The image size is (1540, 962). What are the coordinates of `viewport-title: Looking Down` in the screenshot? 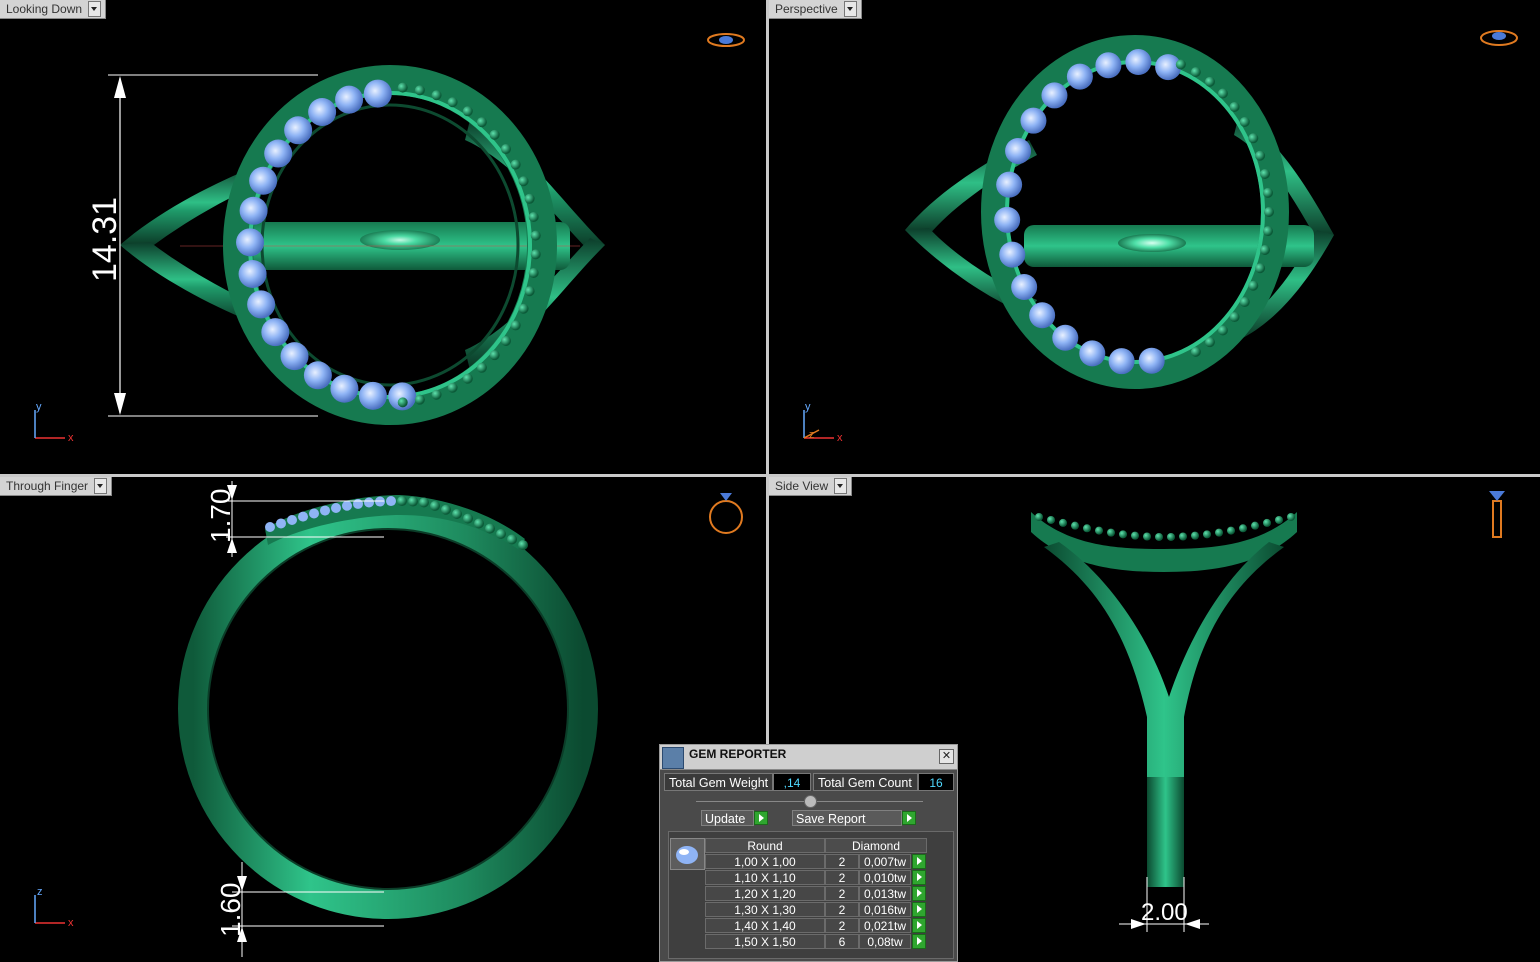 It's located at (44, 9).